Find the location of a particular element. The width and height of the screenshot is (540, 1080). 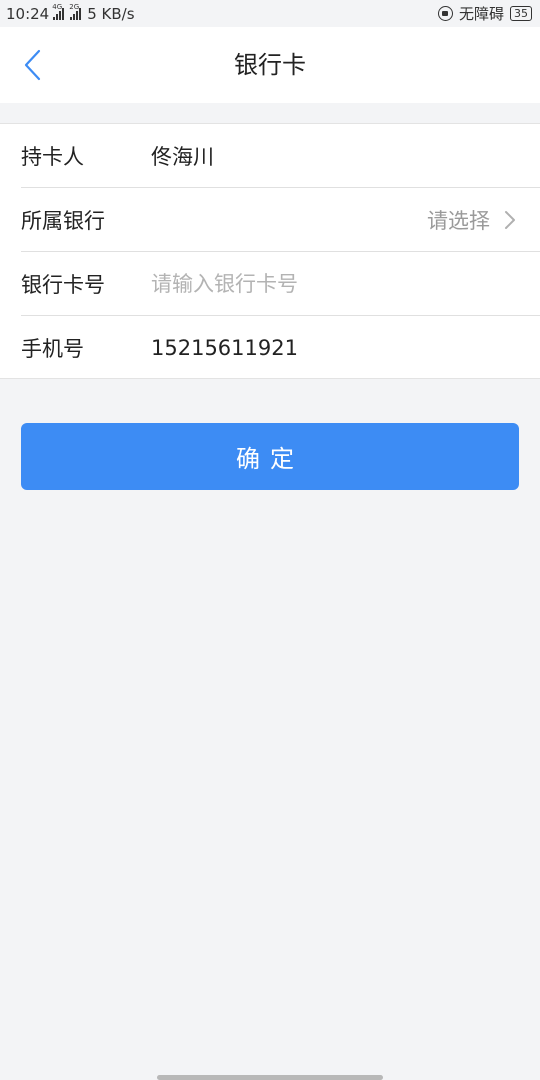

status-left: 10:24 4G 2G 5 KB/s is located at coordinates (70, 13).